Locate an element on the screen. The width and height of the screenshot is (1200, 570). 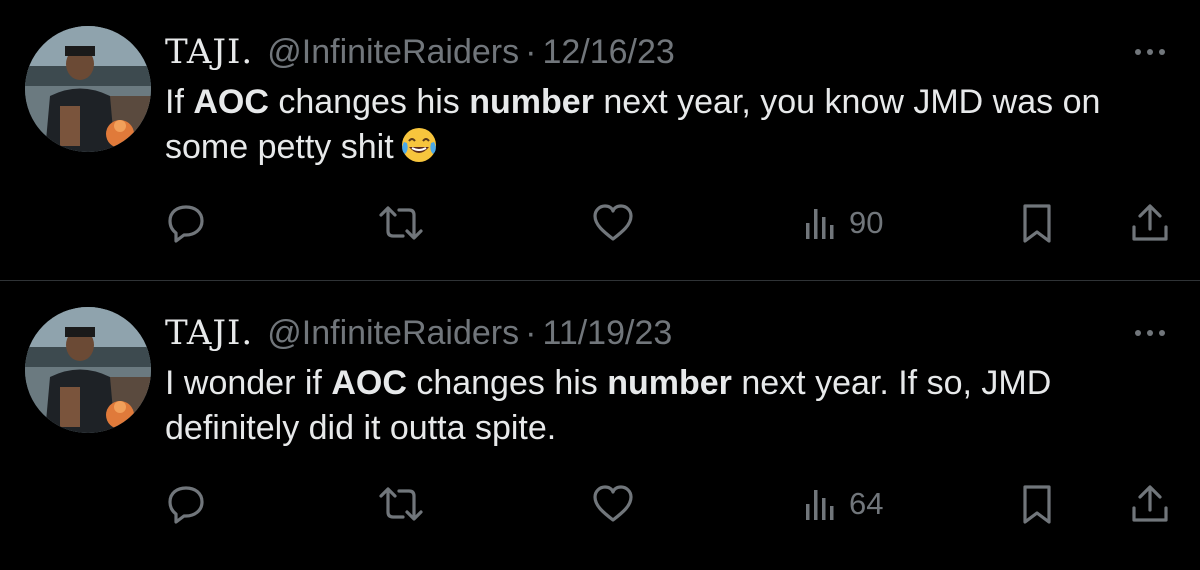
tweet-text-part: I wonder if is located at coordinates (248, 383).